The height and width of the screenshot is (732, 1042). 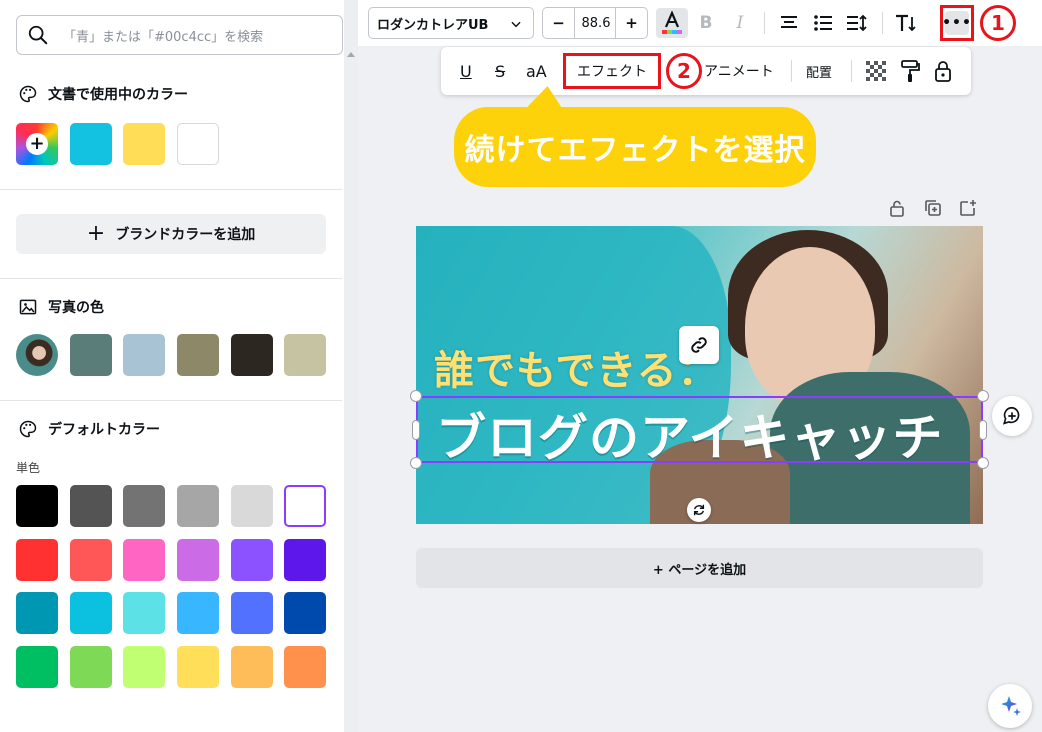 I want to click on font-family-dropdown: ロダンカトレアUB, so click(x=451, y=23).